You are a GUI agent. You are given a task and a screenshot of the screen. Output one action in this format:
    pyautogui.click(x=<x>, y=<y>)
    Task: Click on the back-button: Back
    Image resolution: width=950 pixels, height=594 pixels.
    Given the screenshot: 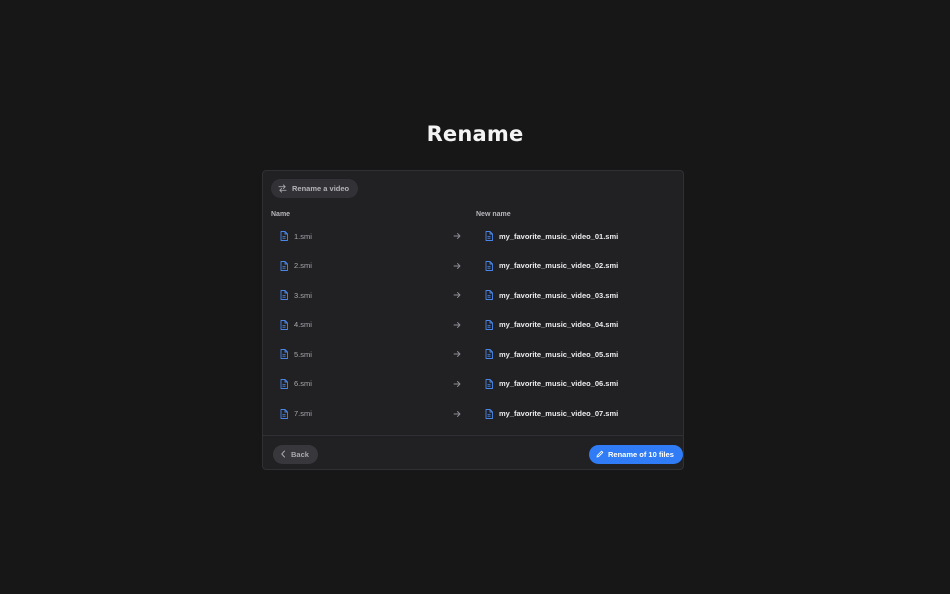 What is the action you would take?
    pyautogui.click(x=295, y=454)
    